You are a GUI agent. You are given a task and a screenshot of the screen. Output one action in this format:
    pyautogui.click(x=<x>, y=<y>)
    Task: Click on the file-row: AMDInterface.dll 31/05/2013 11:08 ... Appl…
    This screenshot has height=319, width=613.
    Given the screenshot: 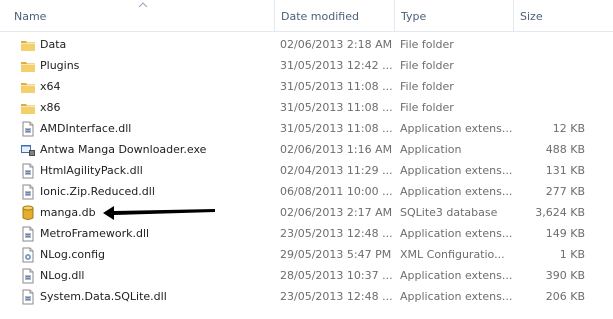 What is the action you would take?
    pyautogui.click(x=306, y=128)
    